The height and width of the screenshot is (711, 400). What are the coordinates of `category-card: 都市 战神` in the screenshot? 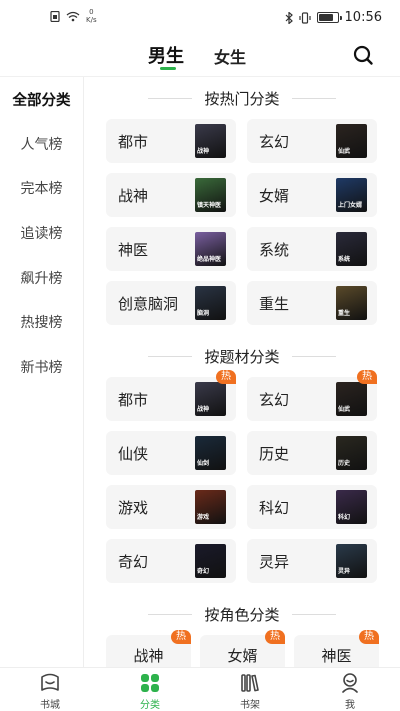 It's located at (171, 141).